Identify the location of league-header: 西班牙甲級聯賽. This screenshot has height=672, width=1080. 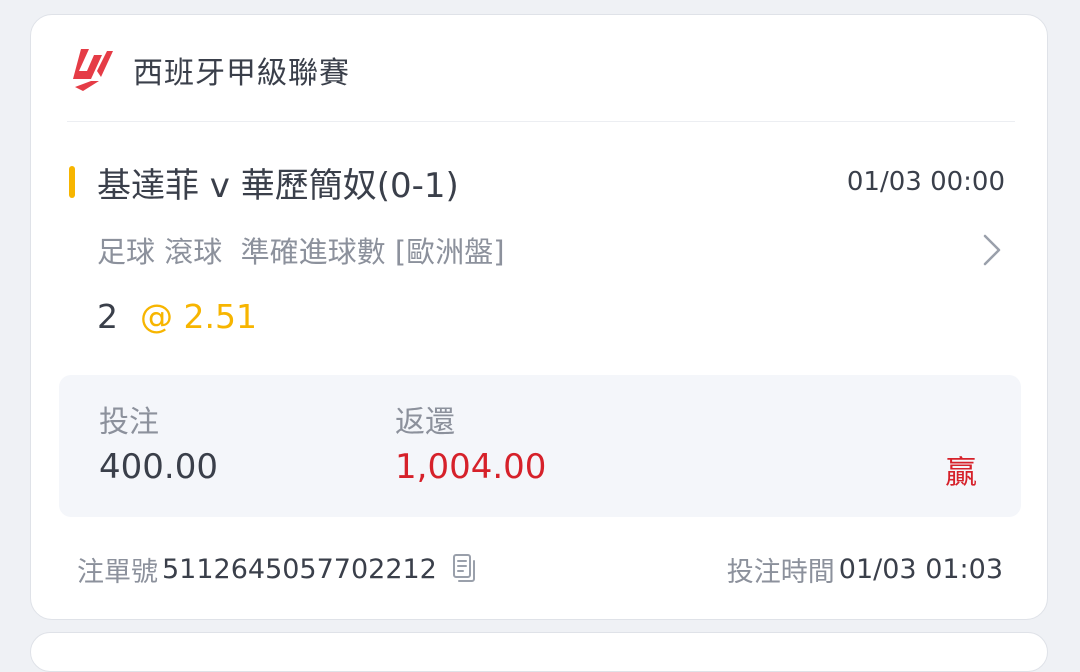
(208, 70).